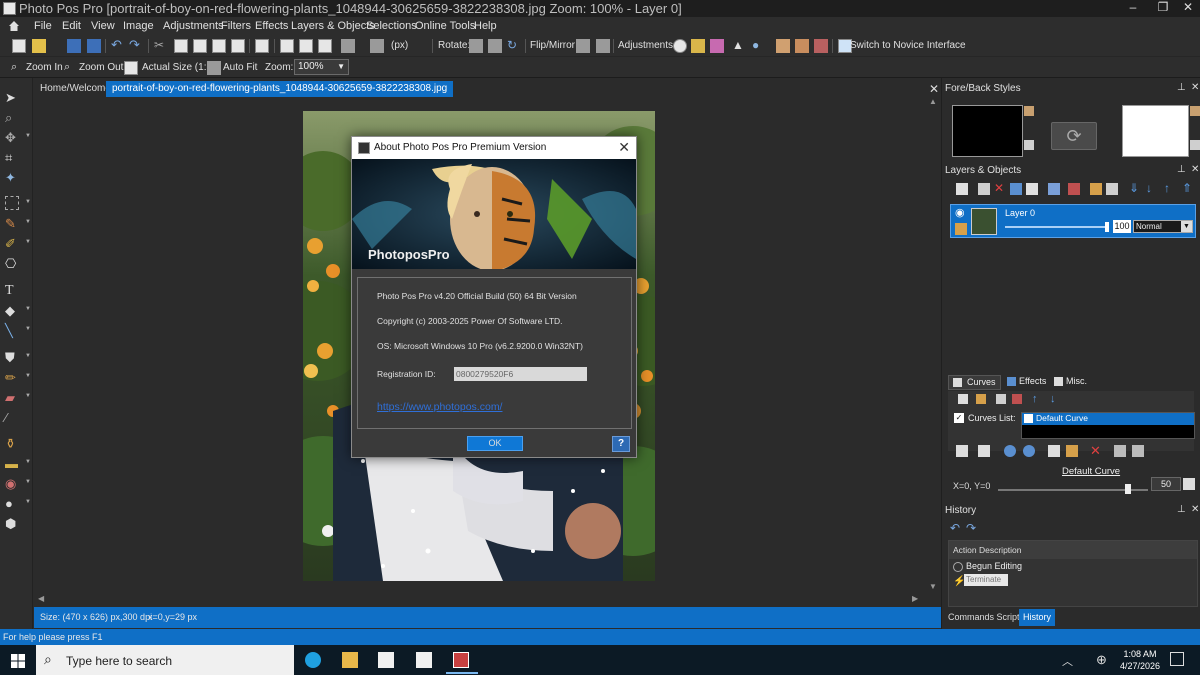 This screenshot has width=1200, height=675. What do you see at coordinates (193, 26) in the screenshot?
I see `menu-adjustments: Adjustments` at bounding box center [193, 26].